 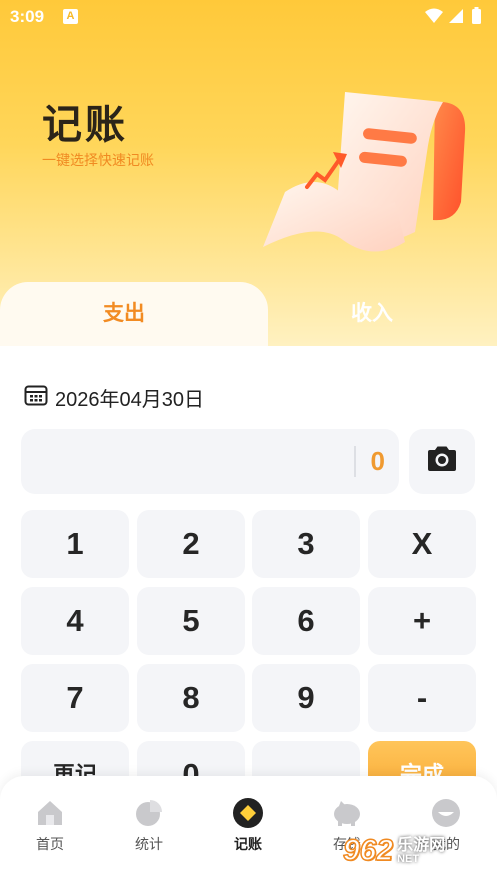 I want to click on nav-home: 首页, so click(x=50, y=825).